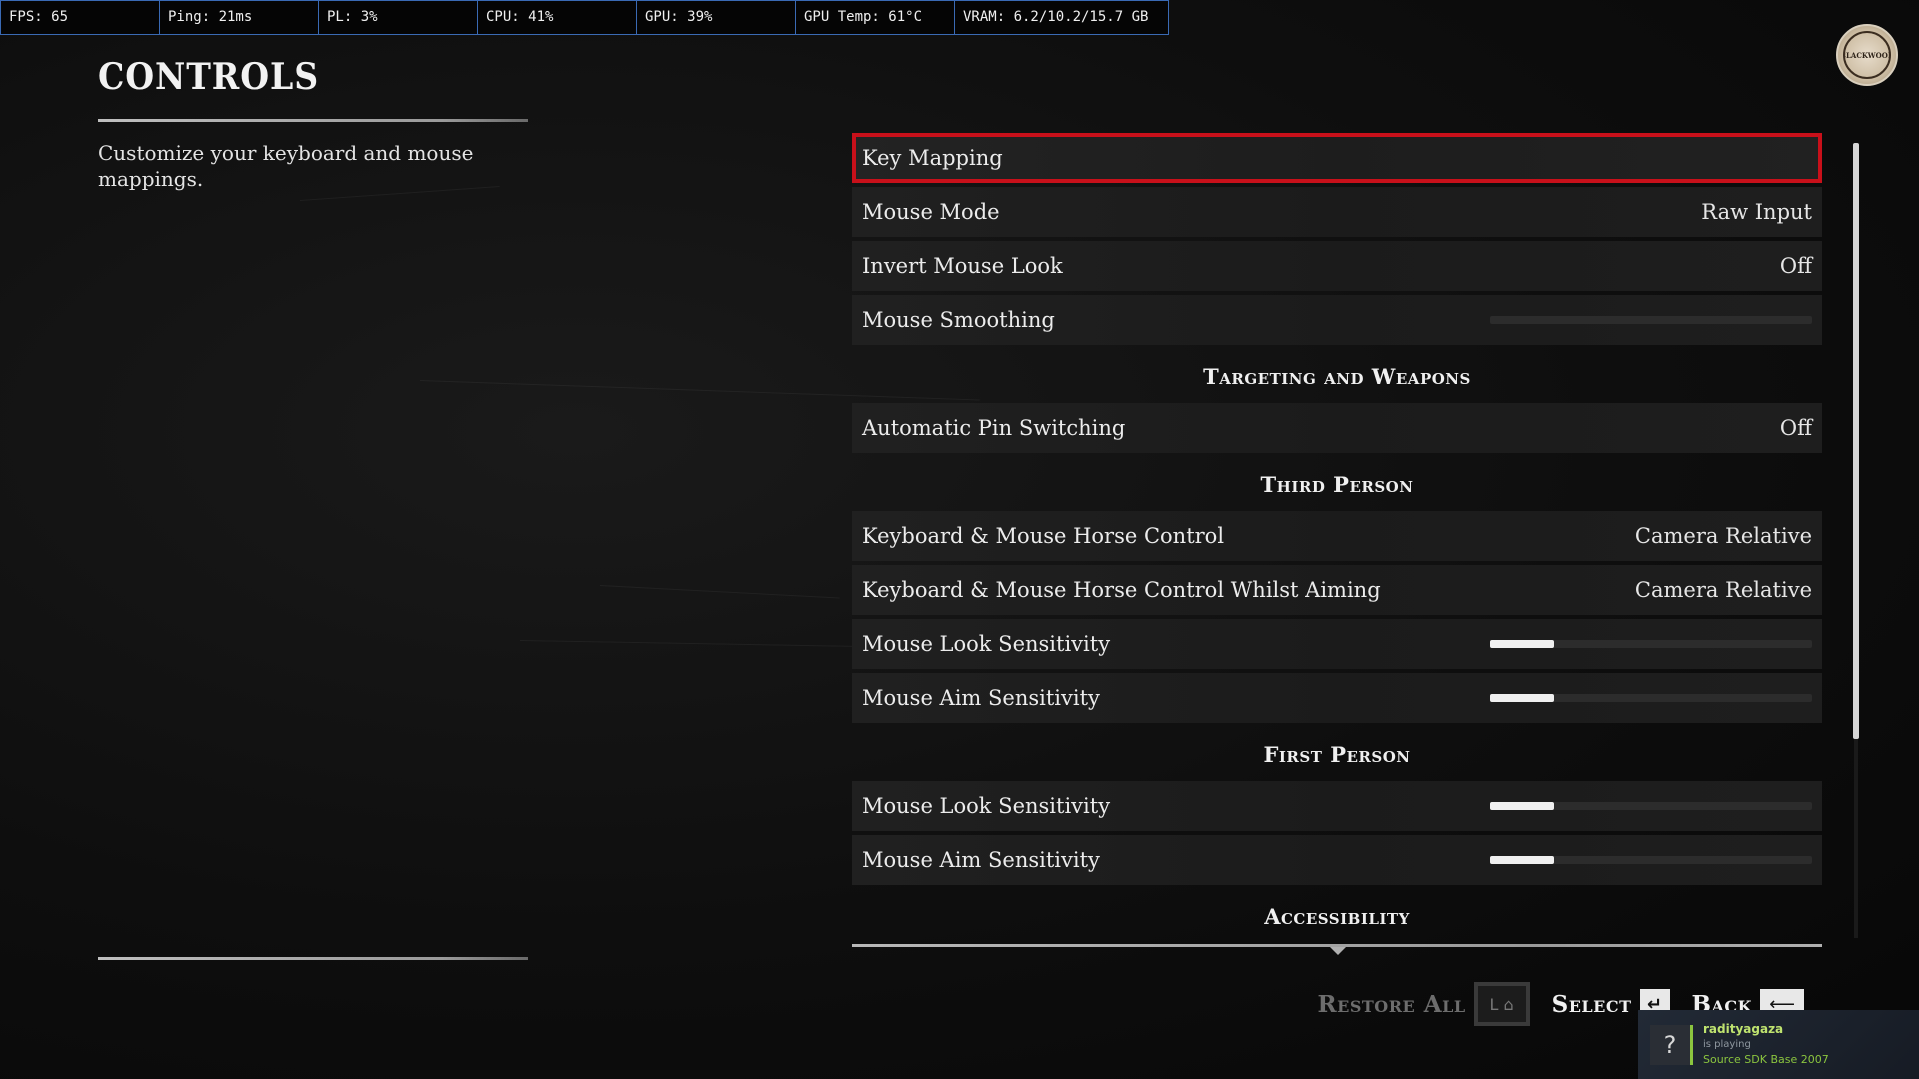 Image resolution: width=1919 pixels, height=1079 pixels. I want to click on steam-game-name: Source SDK Base 2007, so click(1766, 1059).